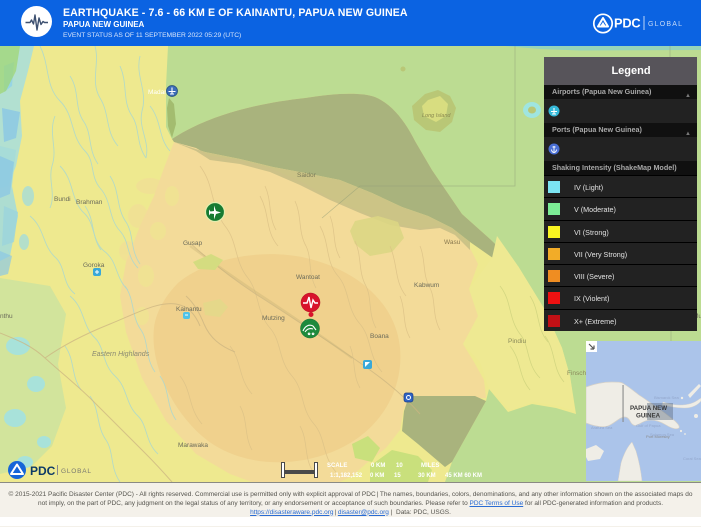 This screenshot has height=527, width=701. Describe the element at coordinates (379, 336) in the screenshot. I see `svg-text: Boana` at that location.